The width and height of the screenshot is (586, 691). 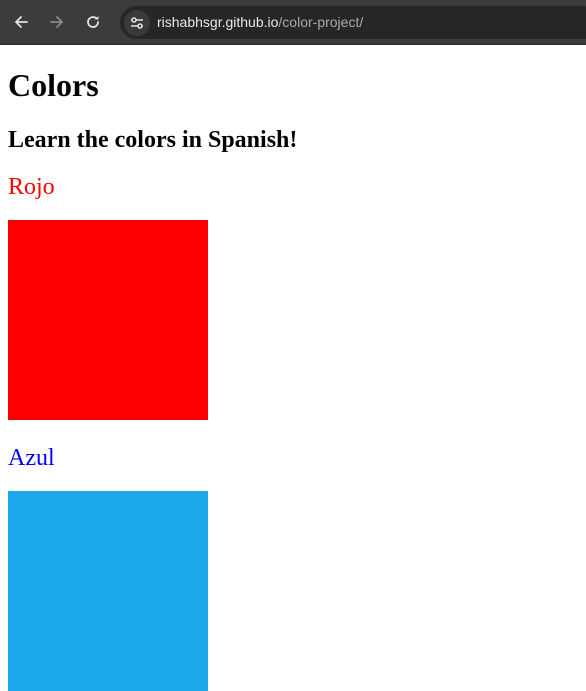 What do you see at coordinates (153, 140) in the screenshot?
I see `page-subtitle: Learn the colors in Spanish!` at bounding box center [153, 140].